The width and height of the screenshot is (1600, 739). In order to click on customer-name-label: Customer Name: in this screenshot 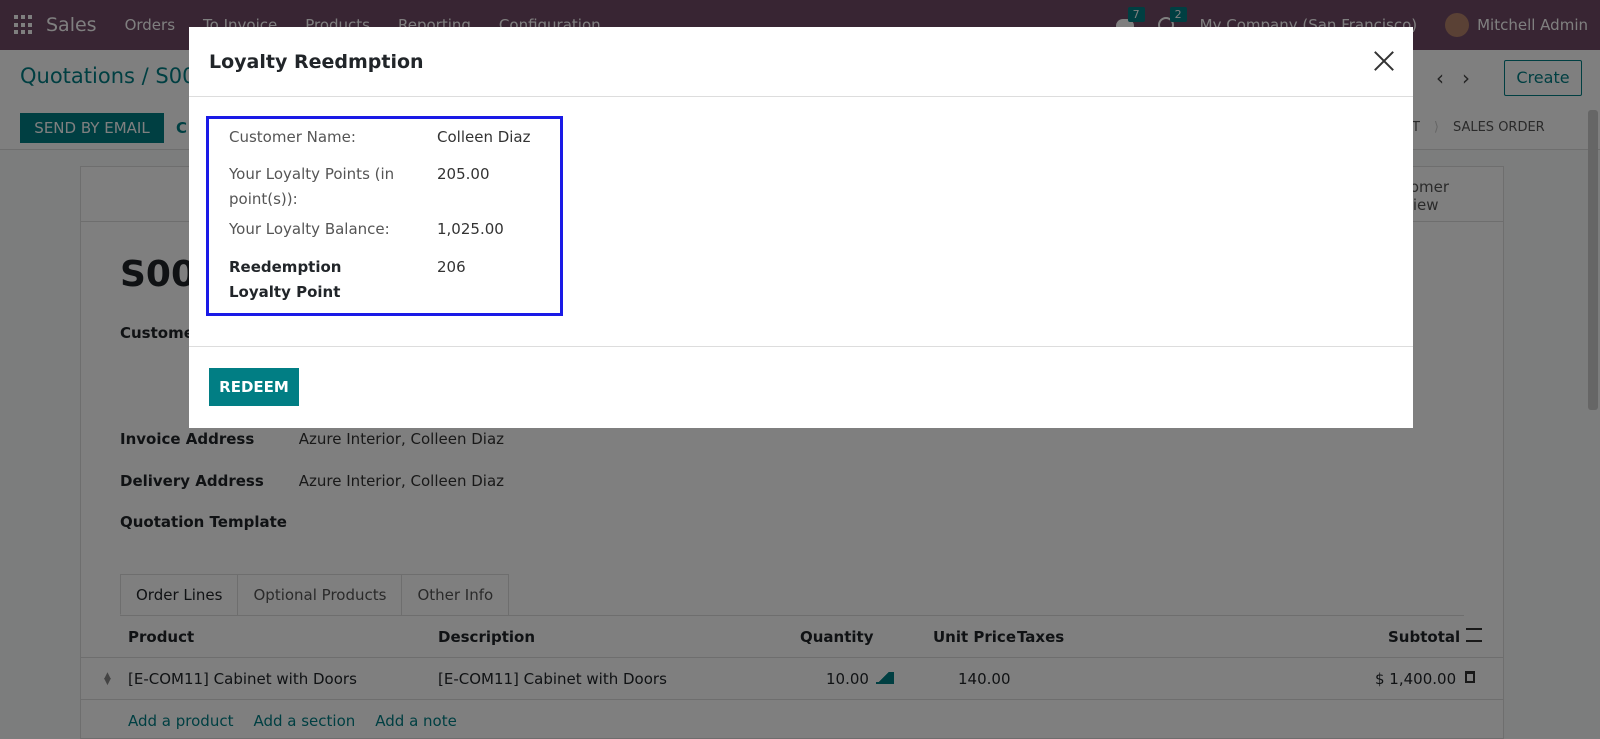, I will do `click(292, 137)`.